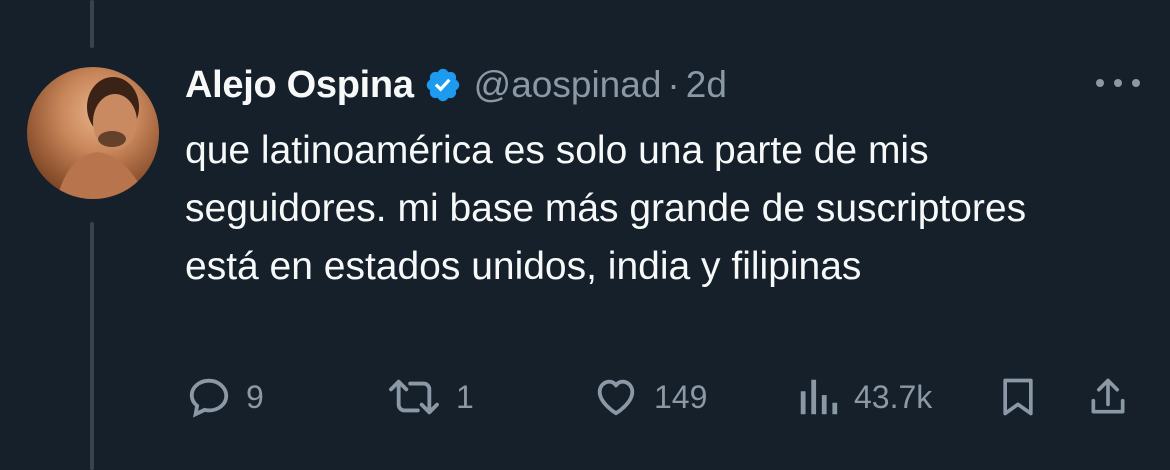 The width and height of the screenshot is (1170, 470). I want to click on heart-icon, so click(616, 397).